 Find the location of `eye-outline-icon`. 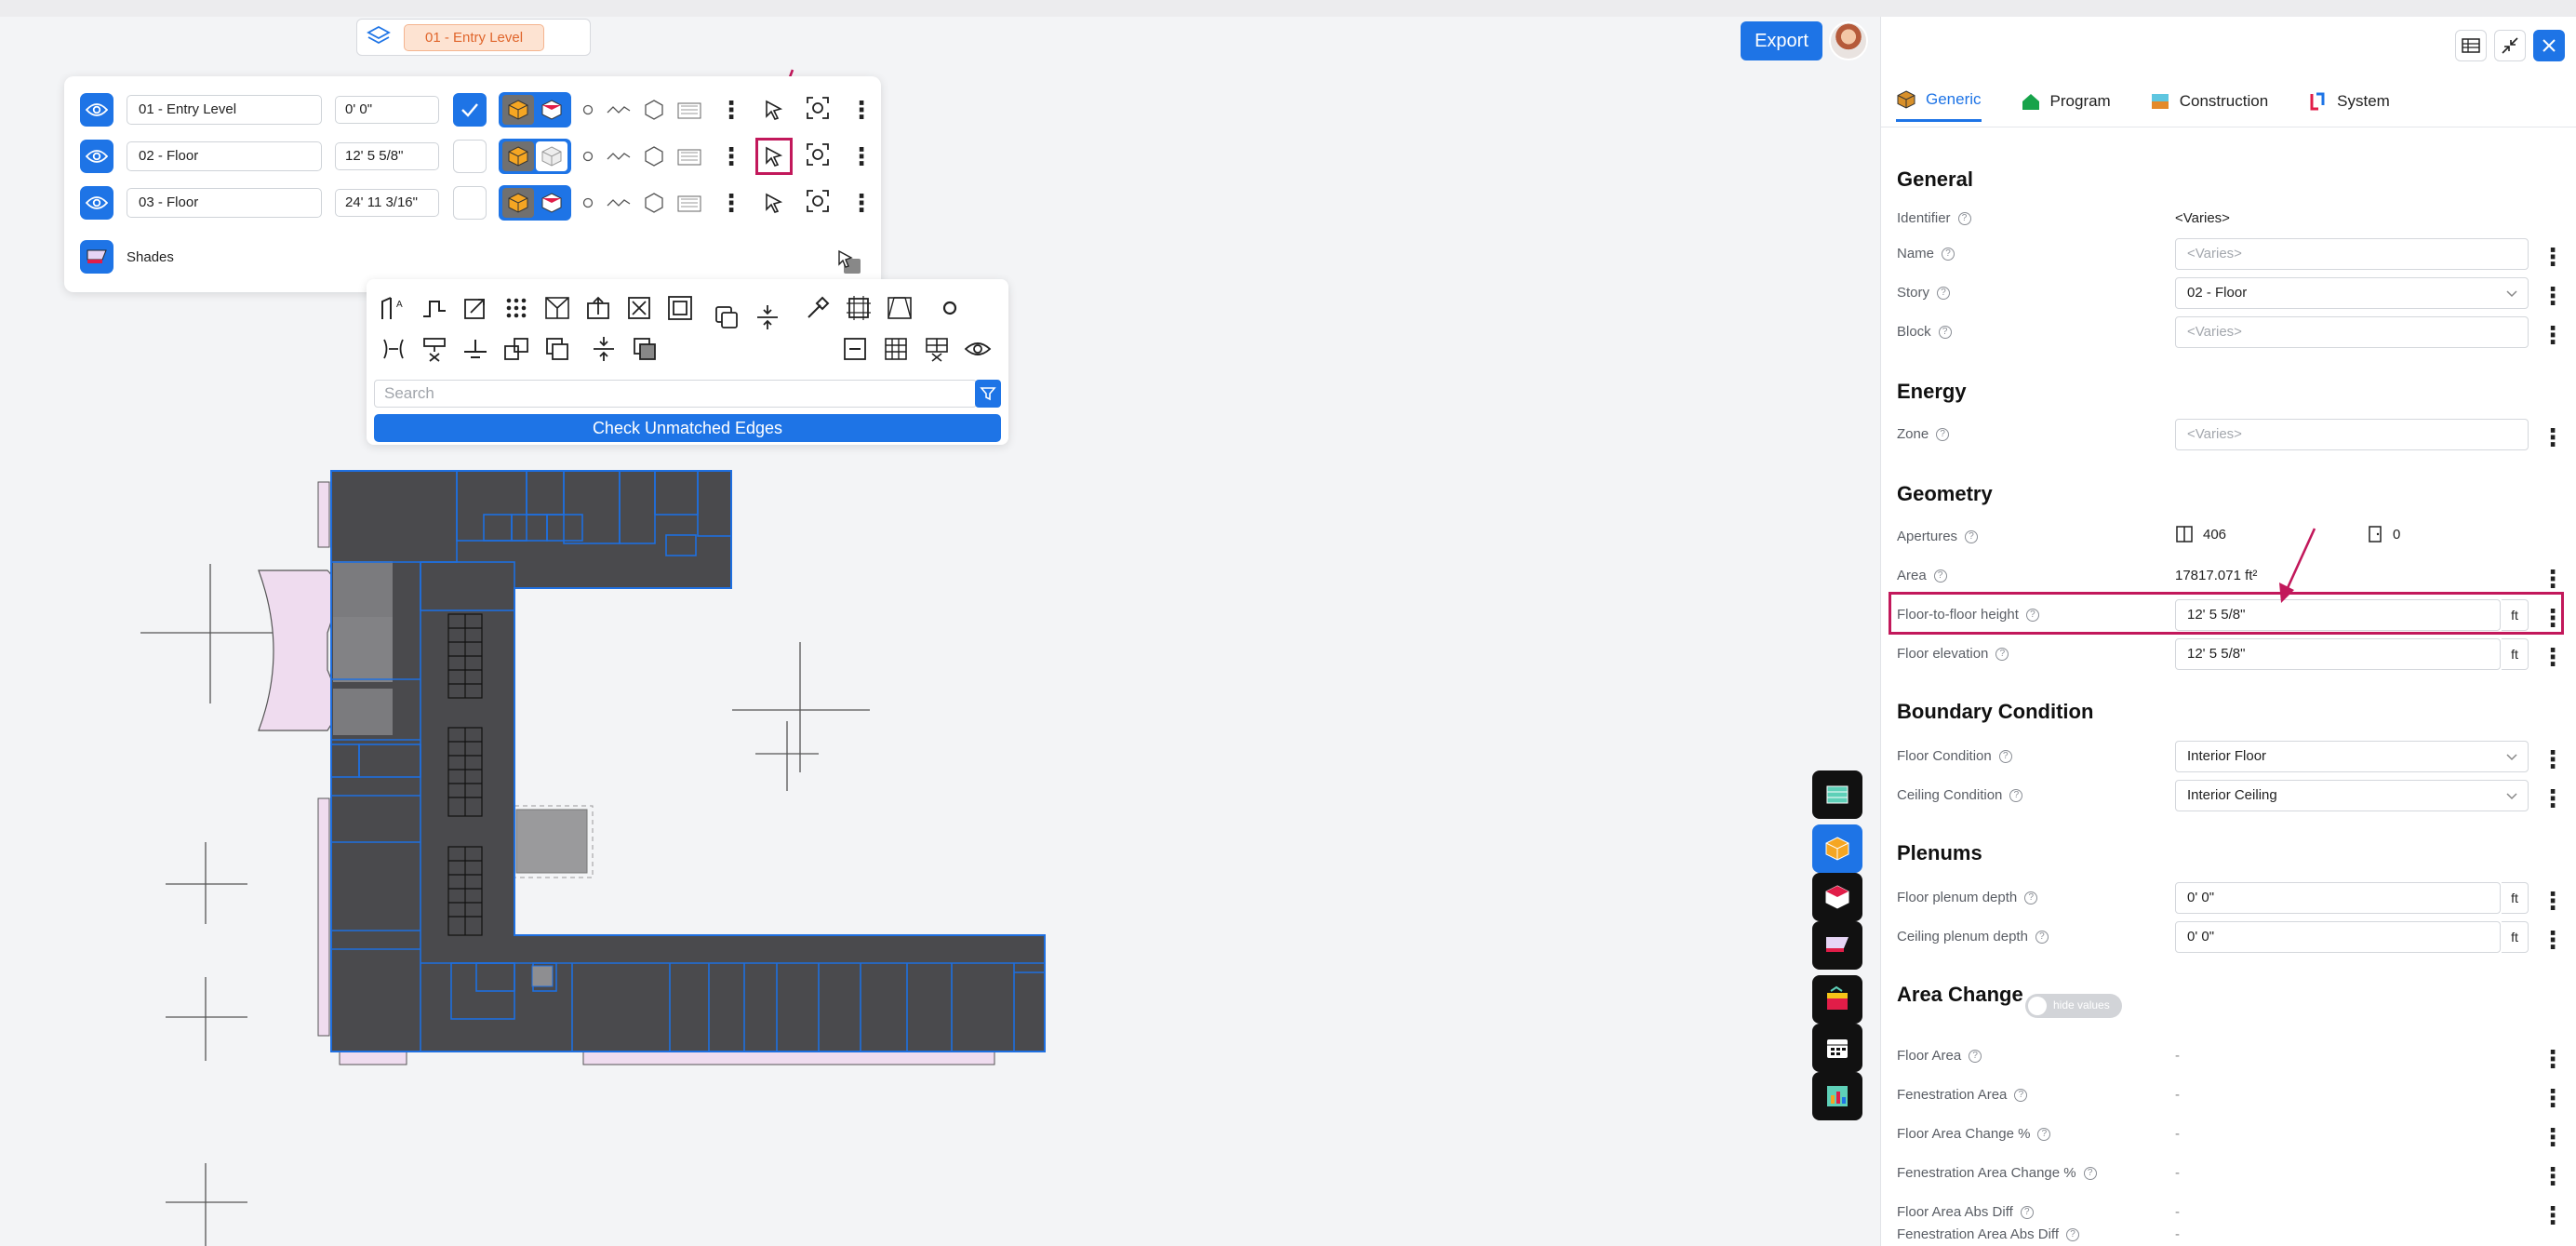

eye-outline-icon is located at coordinates (978, 349).